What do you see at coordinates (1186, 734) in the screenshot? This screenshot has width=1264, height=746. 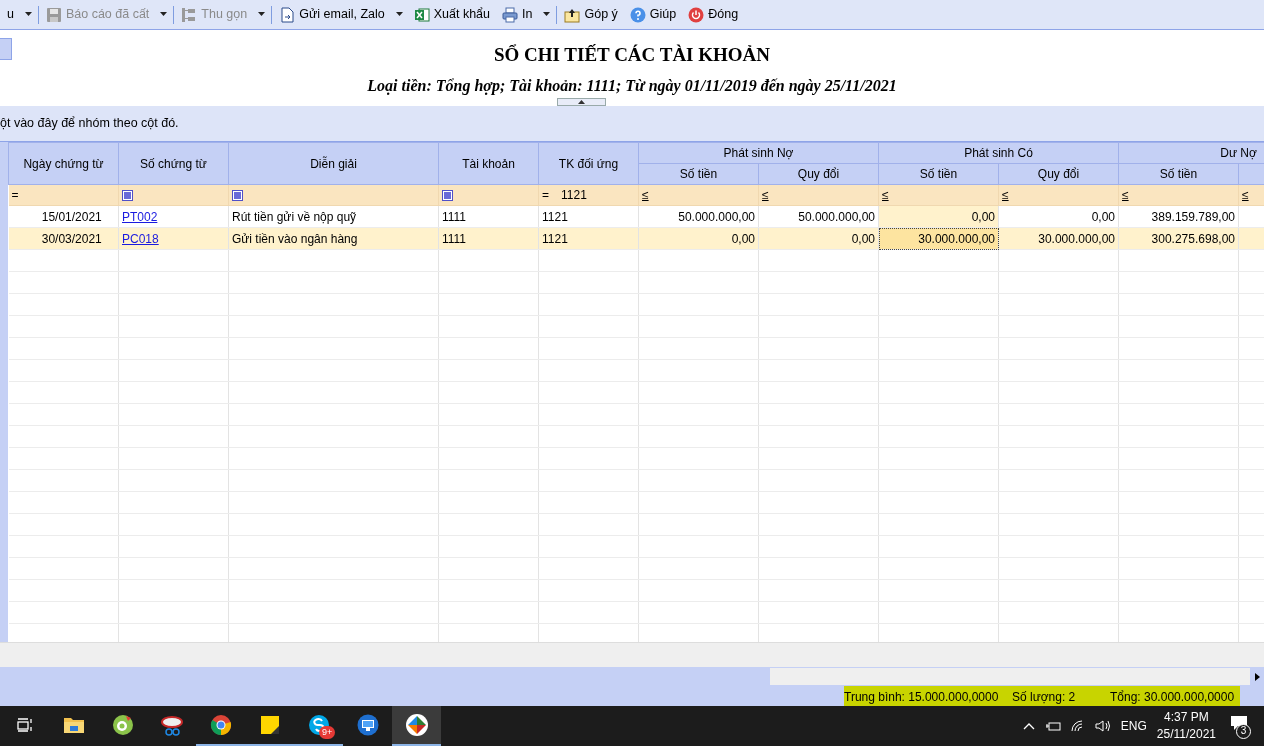 I see `clock-date: 25/11/2021` at bounding box center [1186, 734].